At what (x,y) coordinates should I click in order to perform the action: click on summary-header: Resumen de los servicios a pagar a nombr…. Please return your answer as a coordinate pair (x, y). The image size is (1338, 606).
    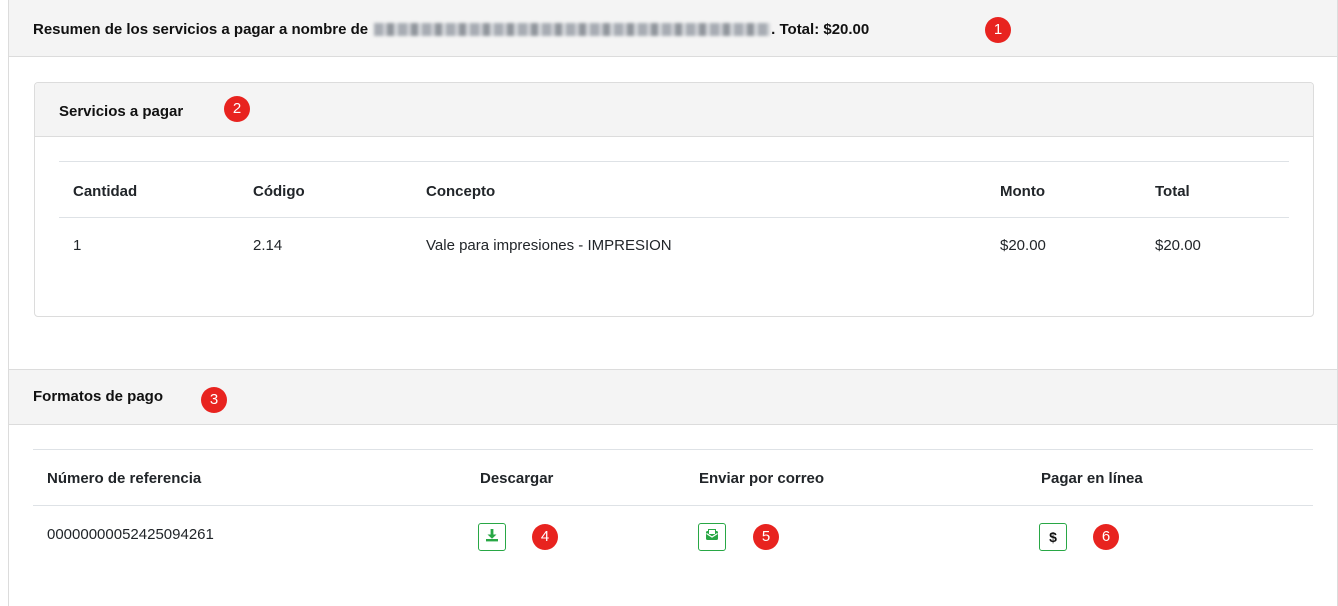
    Looking at the image, I should click on (673, 28).